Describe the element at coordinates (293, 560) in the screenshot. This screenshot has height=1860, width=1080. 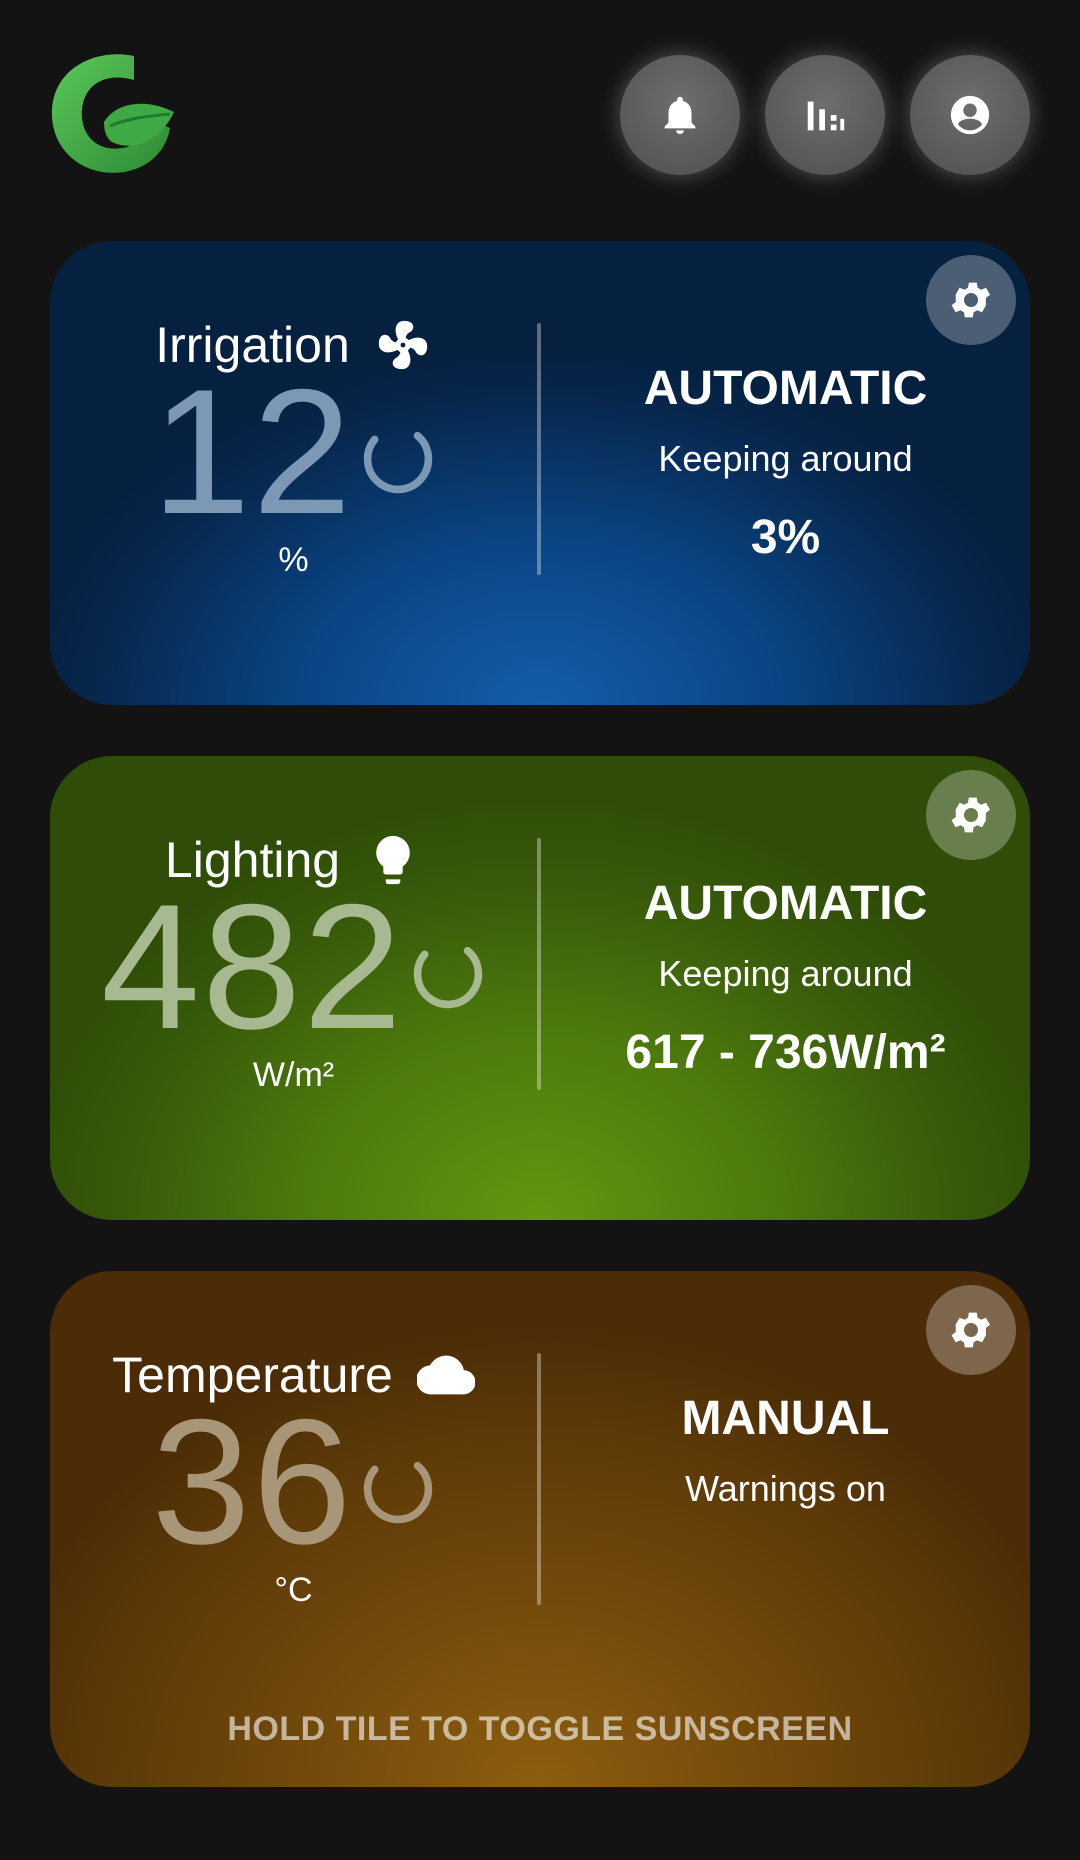
I see `irrigation-unit: %` at that location.